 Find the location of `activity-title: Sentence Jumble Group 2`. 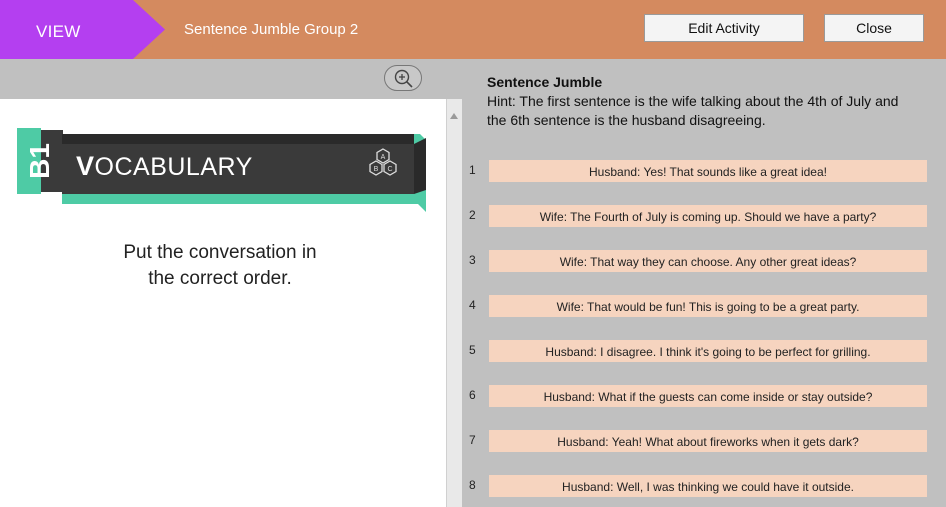

activity-title: Sentence Jumble Group 2 is located at coordinates (271, 29).